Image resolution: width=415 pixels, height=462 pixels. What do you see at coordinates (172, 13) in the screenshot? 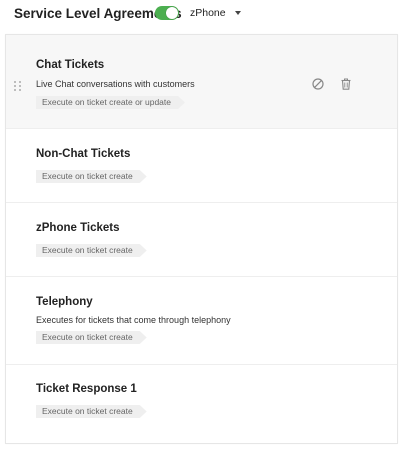
I see `toggle-knob` at bounding box center [172, 13].